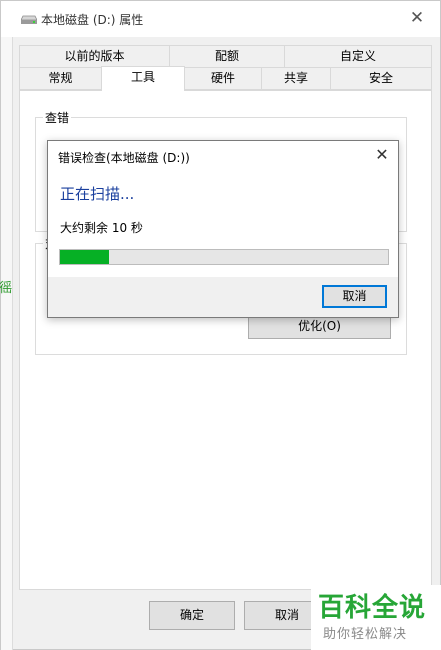 The width and height of the screenshot is (441, 650). Describe the element at coordinates (224, 257) in the screenshot. I see `scan-progress-bar` at that location.